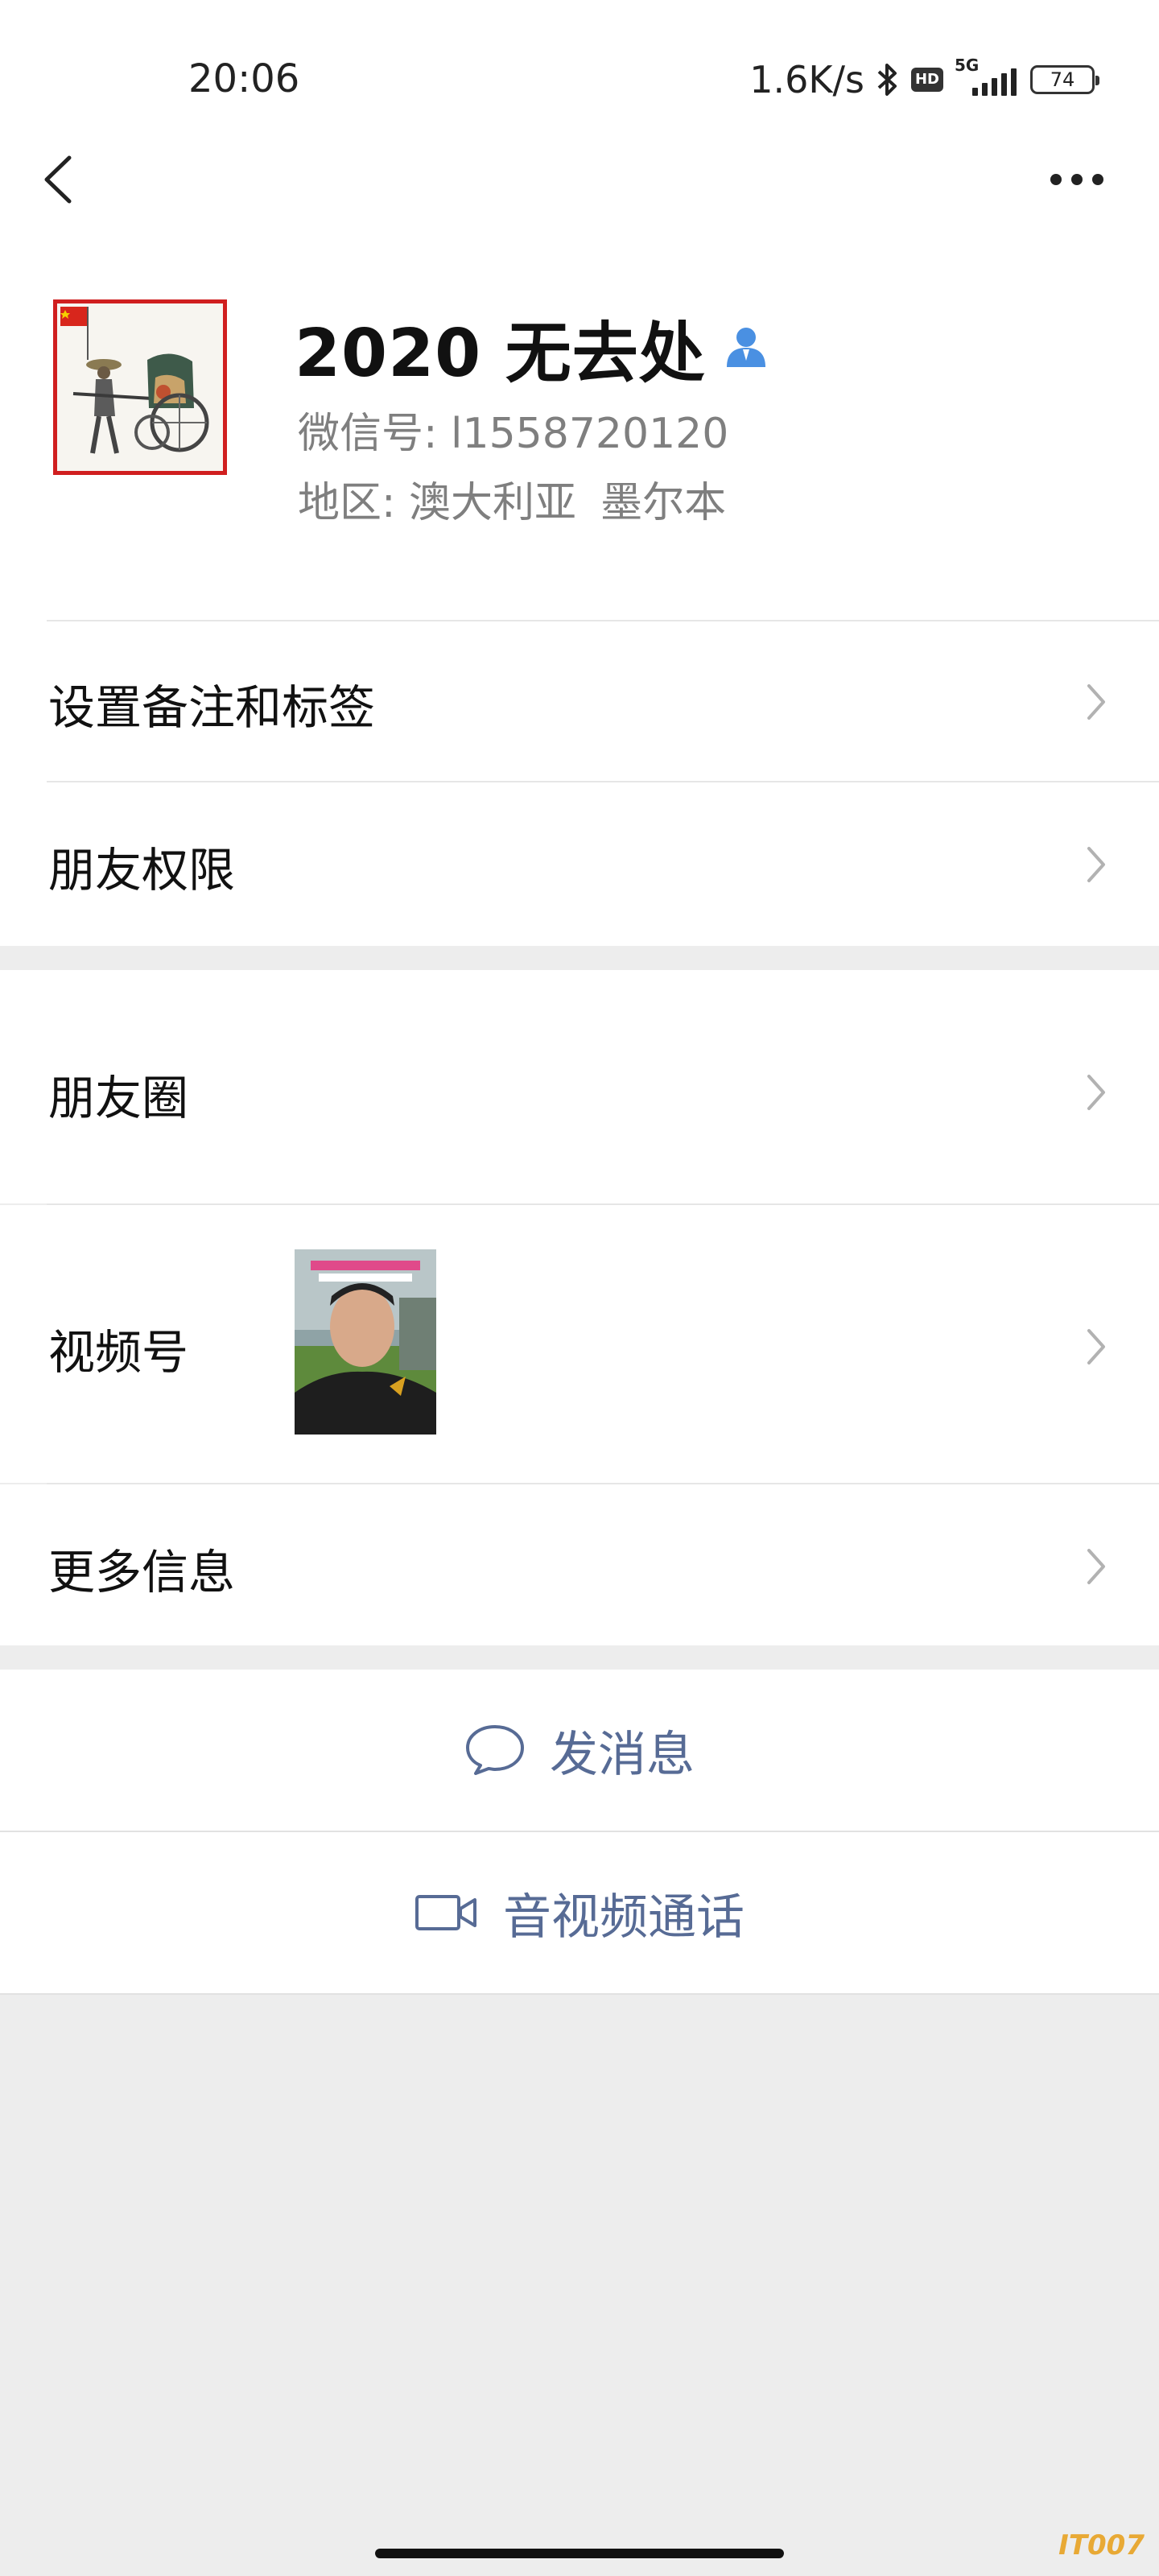 This screenshot has width=1159, height=2576. Describe the element at coordinates (501, 354) in the screenshot. I see `profile-name: 2020 无去处` at that location.